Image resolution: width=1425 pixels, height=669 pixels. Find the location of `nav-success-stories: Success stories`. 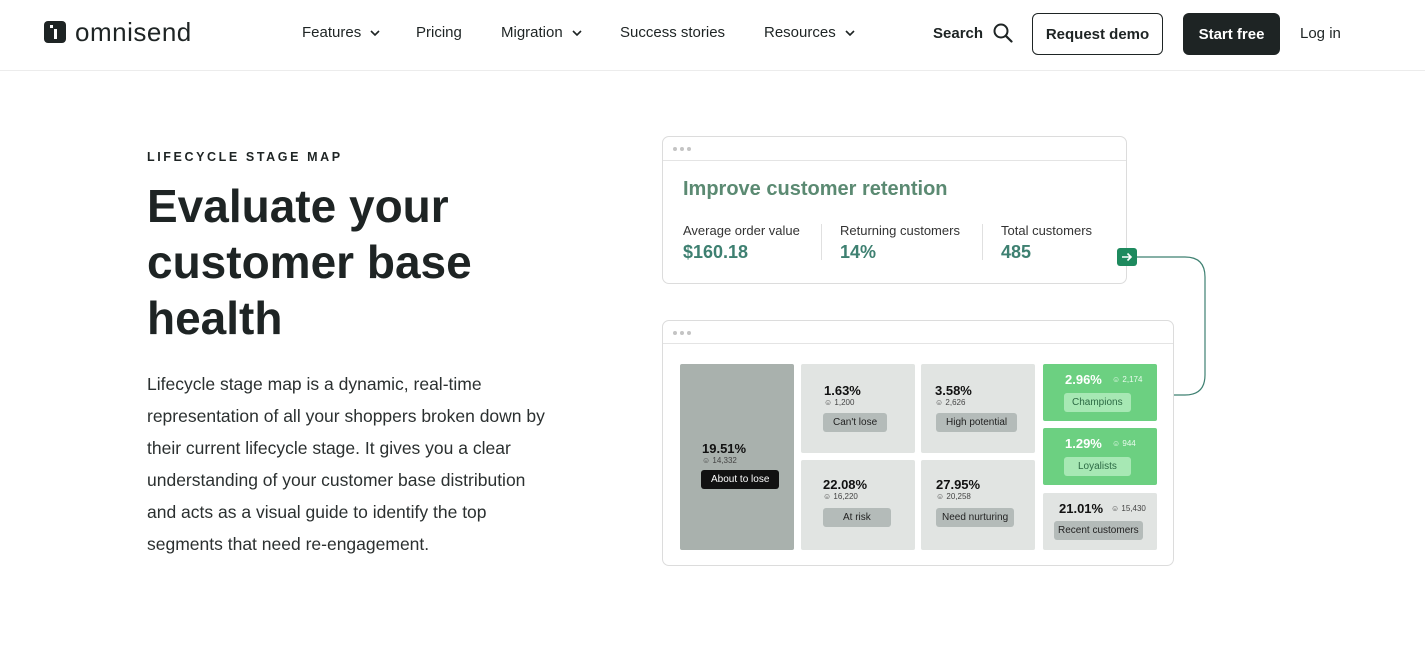

nav-success-stories: Success stories is located at coordinates (672, 33).